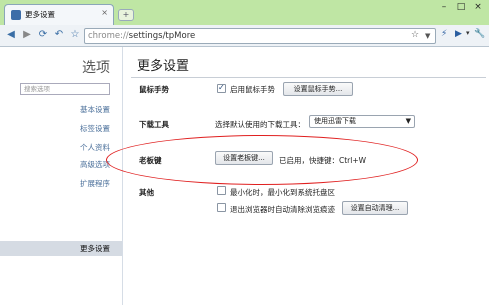 This screenshot has height=305, width=489. I want to click on undo-icon: ↶, so click(59, 35).